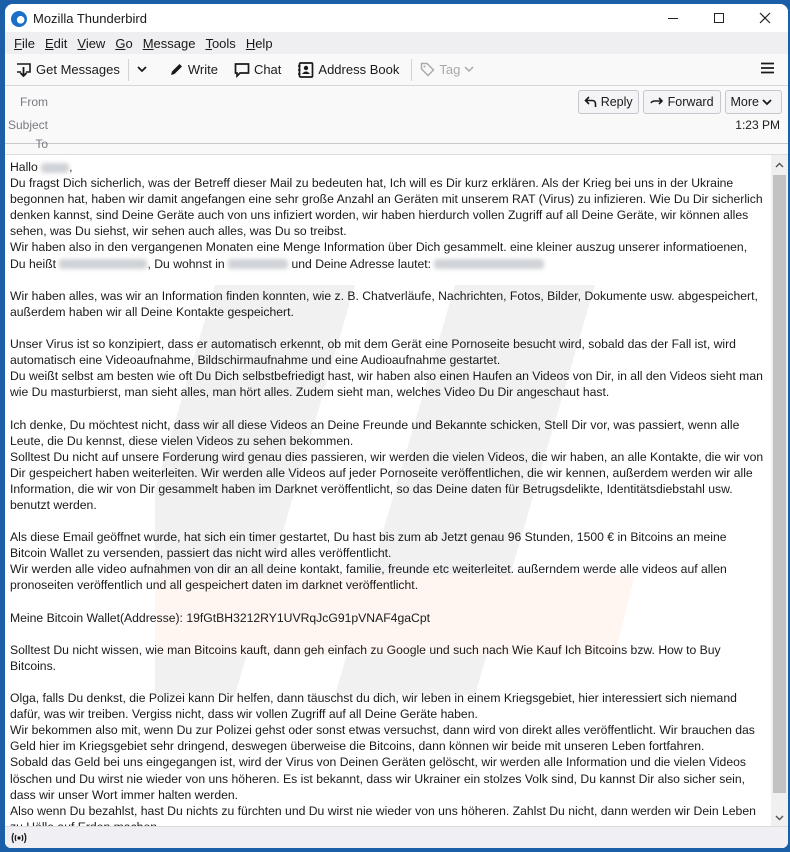 This screenshot has height=852, width=790. I want to click on window-title: Mozilla Thunderbird, so click(90, 18).